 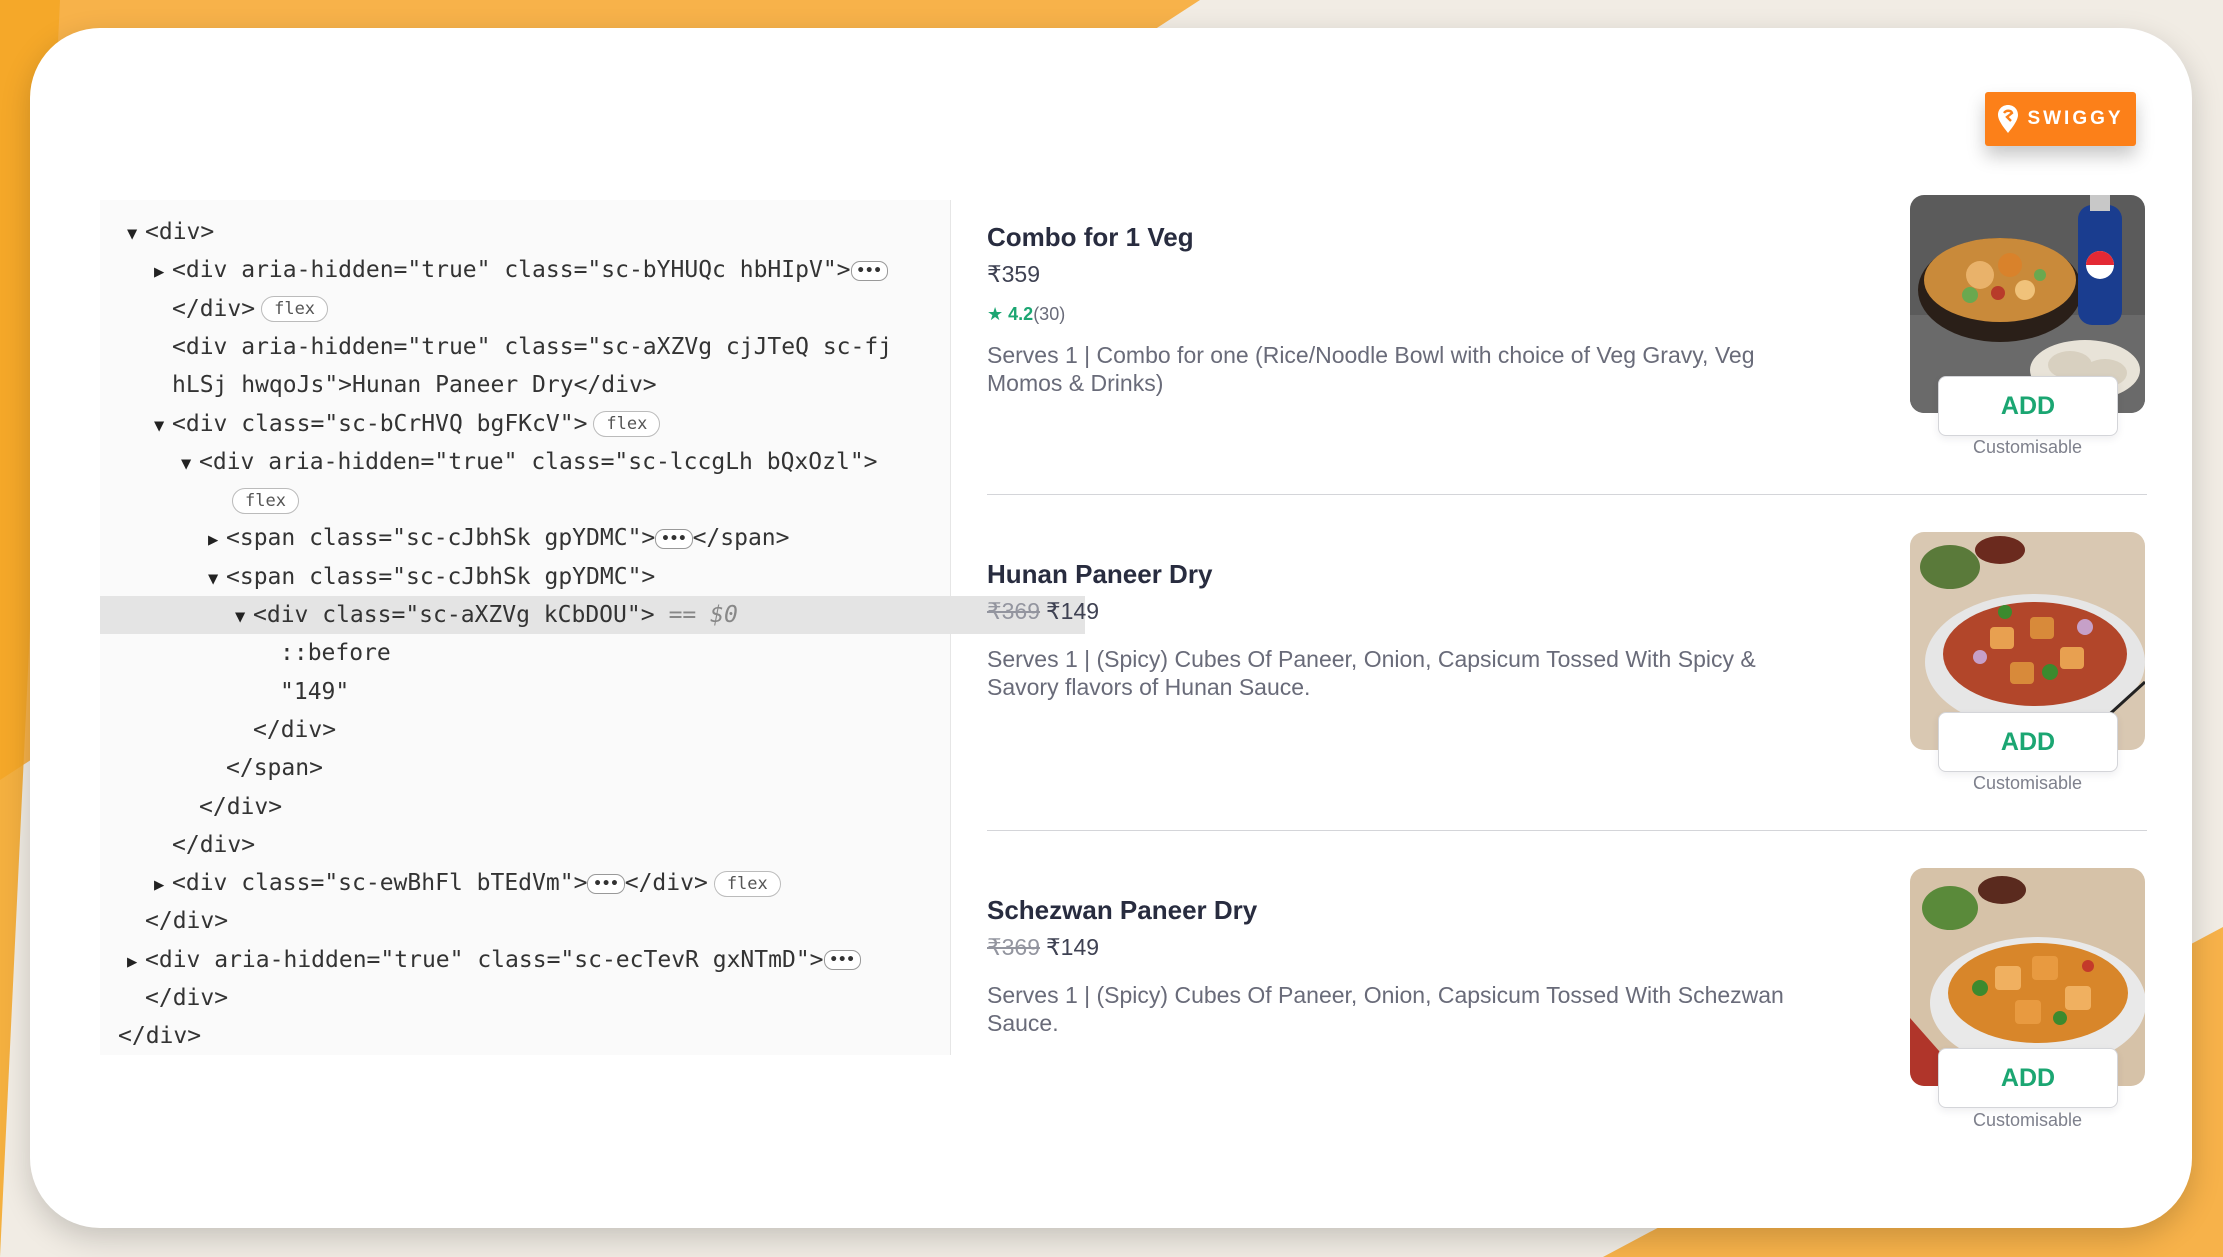 I want to click on dom-node-text: ::before, so click(x=335, y=653).